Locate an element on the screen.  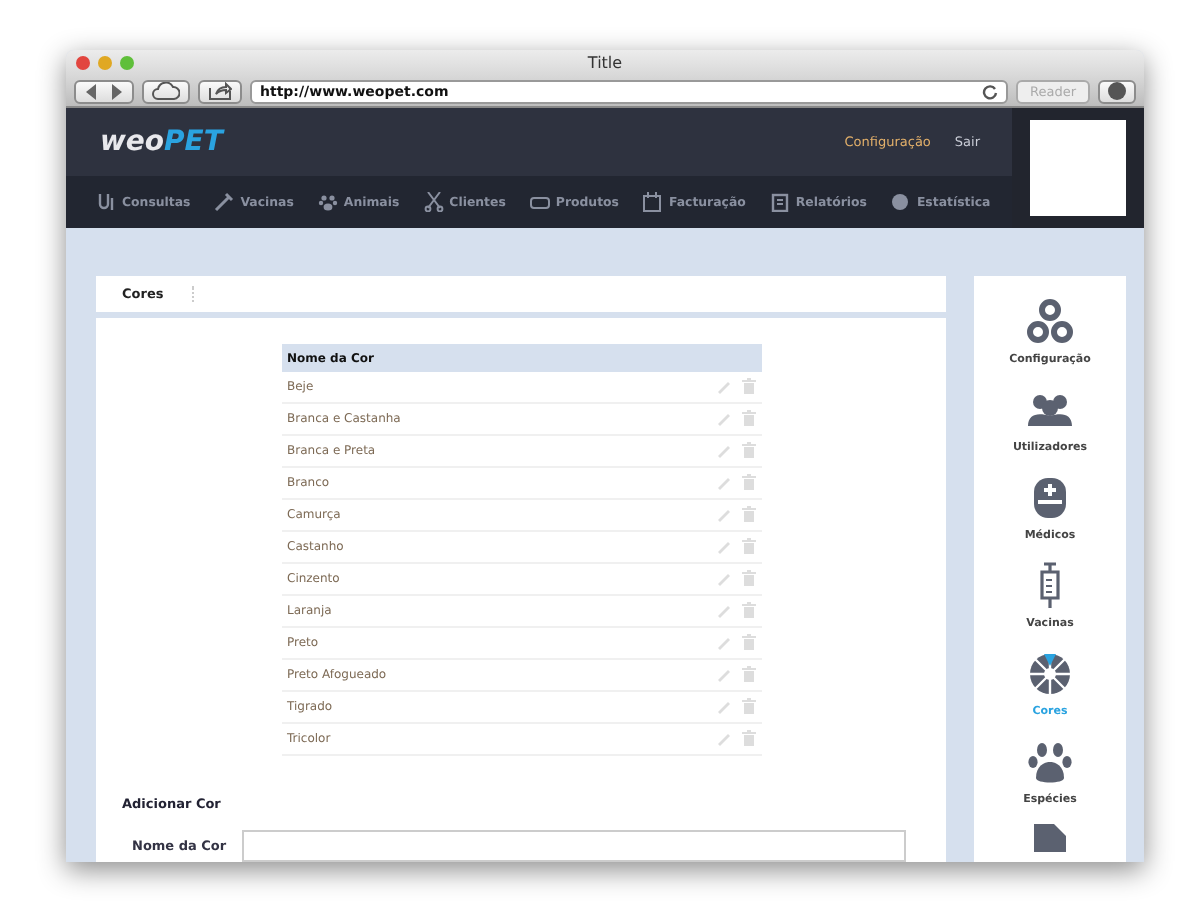
logo: weoPET is located at coordinates (283, 142).